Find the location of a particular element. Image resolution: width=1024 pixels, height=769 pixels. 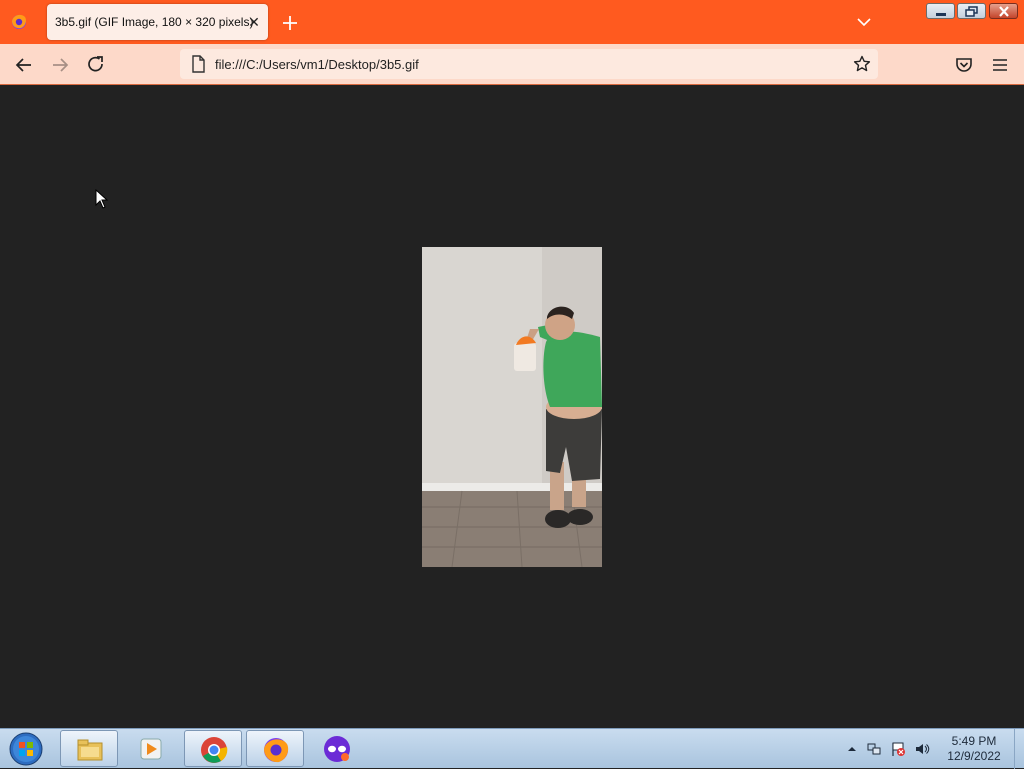

taskbar-file-explorer is located at coordinates (89, 748).